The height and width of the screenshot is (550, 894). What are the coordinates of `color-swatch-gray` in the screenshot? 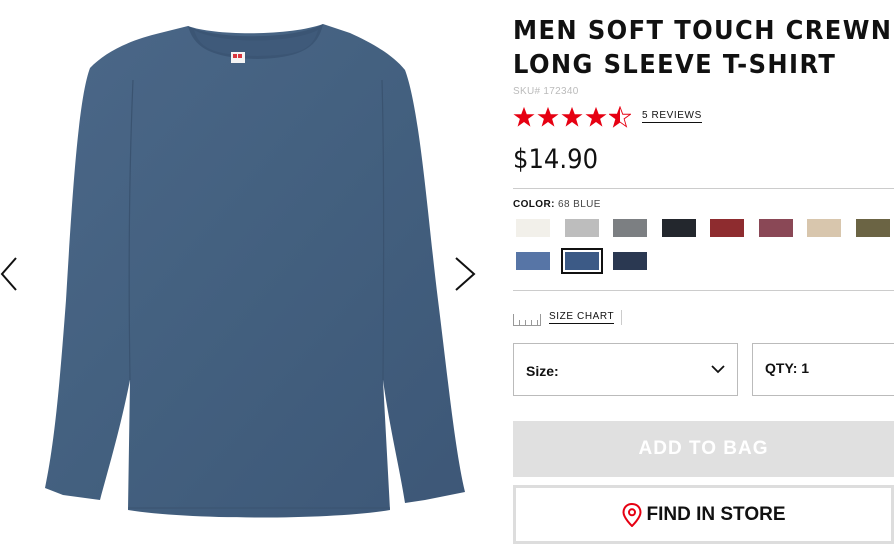 It's located at (630, 228).